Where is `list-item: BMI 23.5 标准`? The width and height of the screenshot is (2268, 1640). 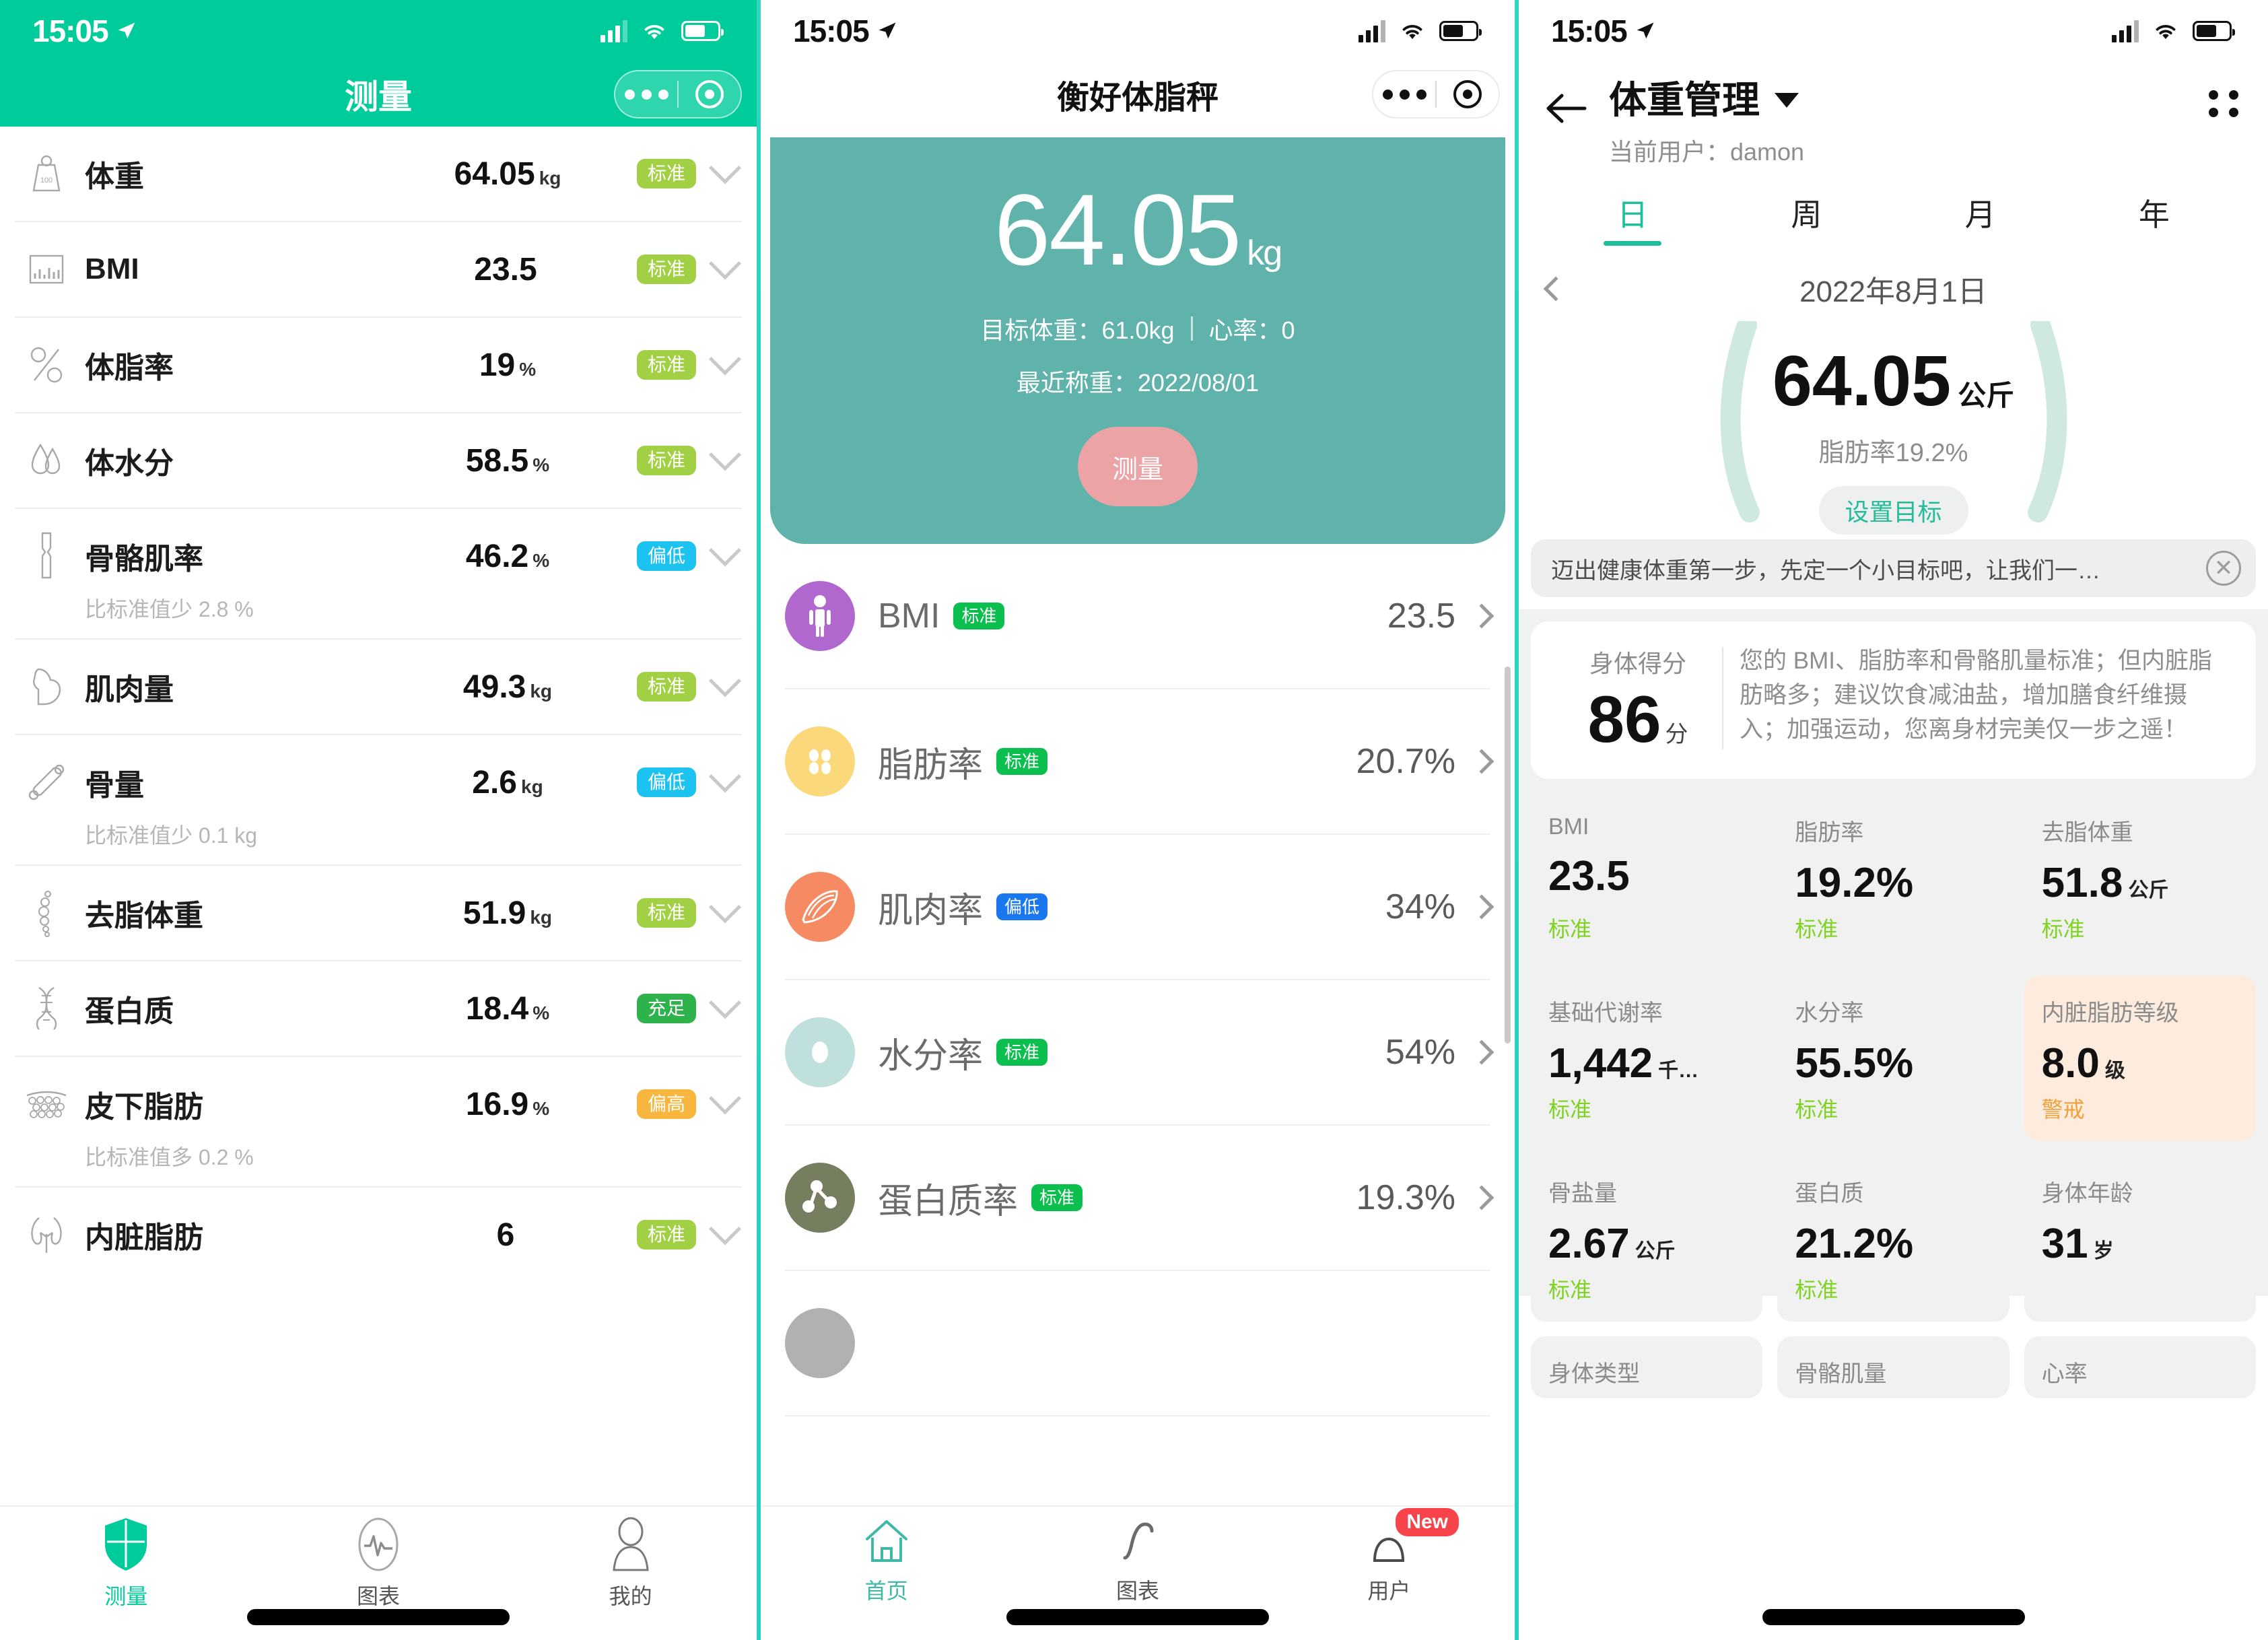
list-item: BMI 23.5 标准 is located at coordinates (378, 270).